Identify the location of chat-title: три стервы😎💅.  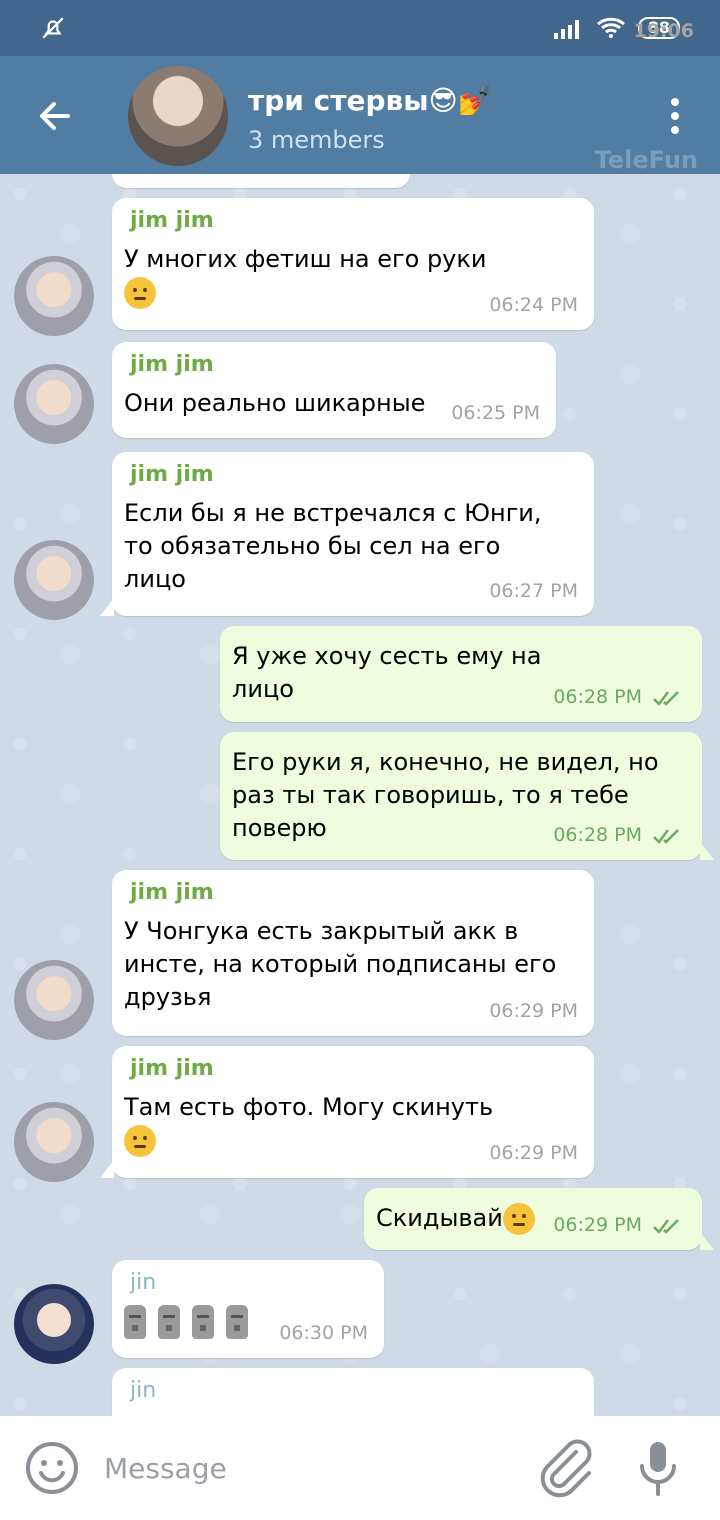
(370, 100).